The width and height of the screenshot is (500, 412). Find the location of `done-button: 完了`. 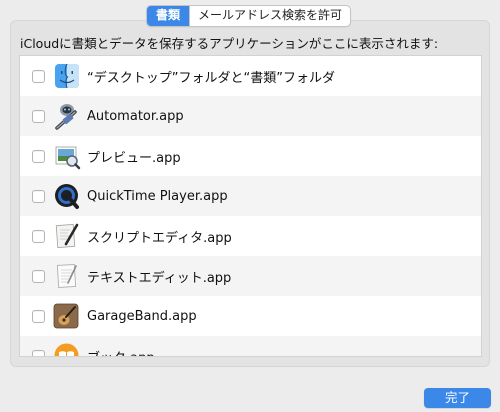

done-button: 完了 is located at coordinates (457, 398).